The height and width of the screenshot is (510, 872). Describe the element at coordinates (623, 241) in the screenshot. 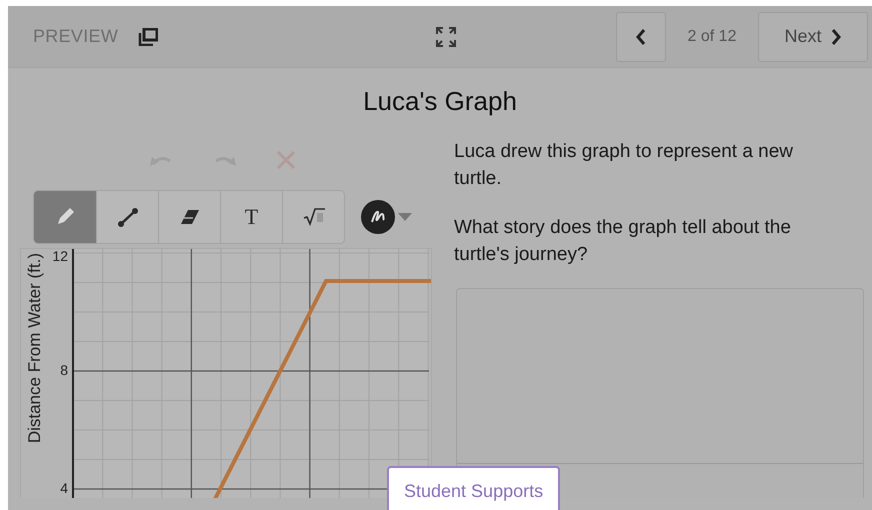

I see `question-text: What story does the graph tell about the turtle's journey?` at that location.